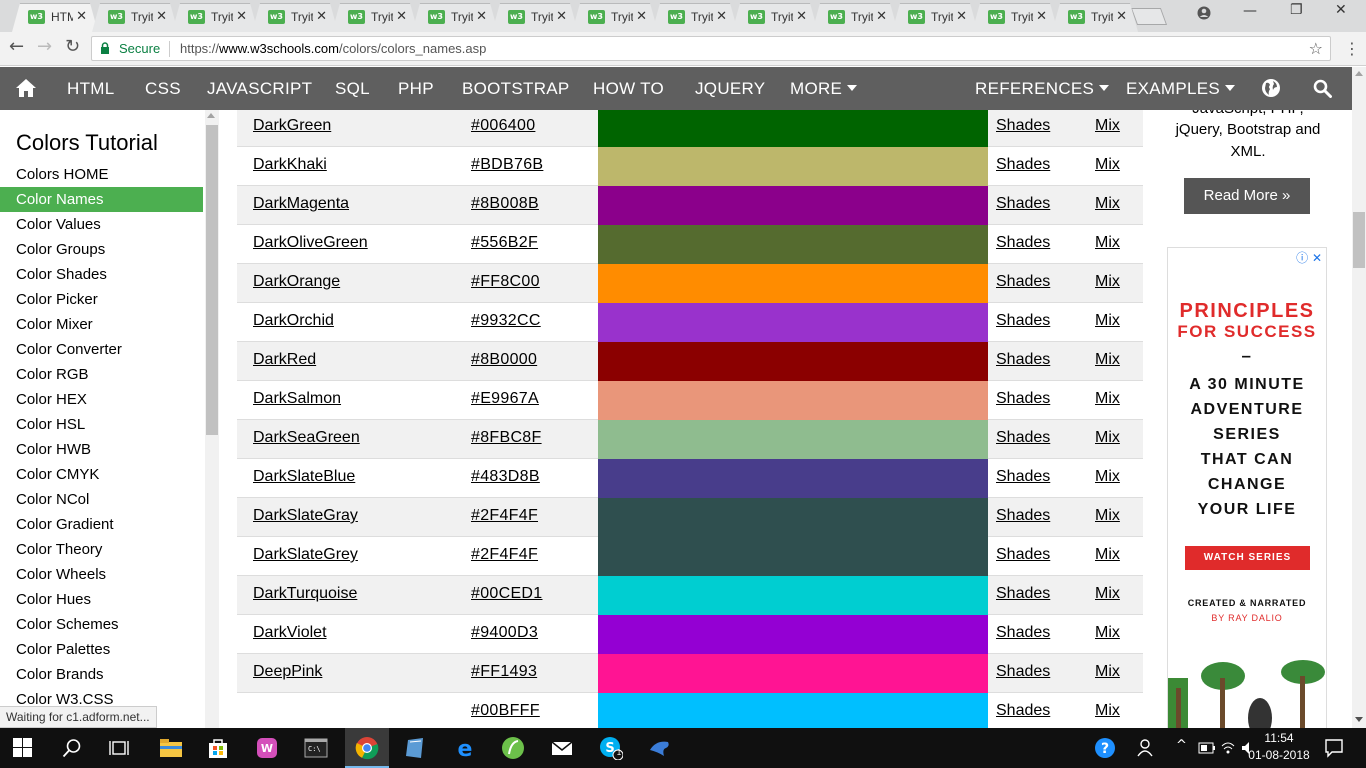 Image resolution: width=1366 pixels, height=768 pixels. I want to click on sidebar-item: Color Groups, so click(101, 249).